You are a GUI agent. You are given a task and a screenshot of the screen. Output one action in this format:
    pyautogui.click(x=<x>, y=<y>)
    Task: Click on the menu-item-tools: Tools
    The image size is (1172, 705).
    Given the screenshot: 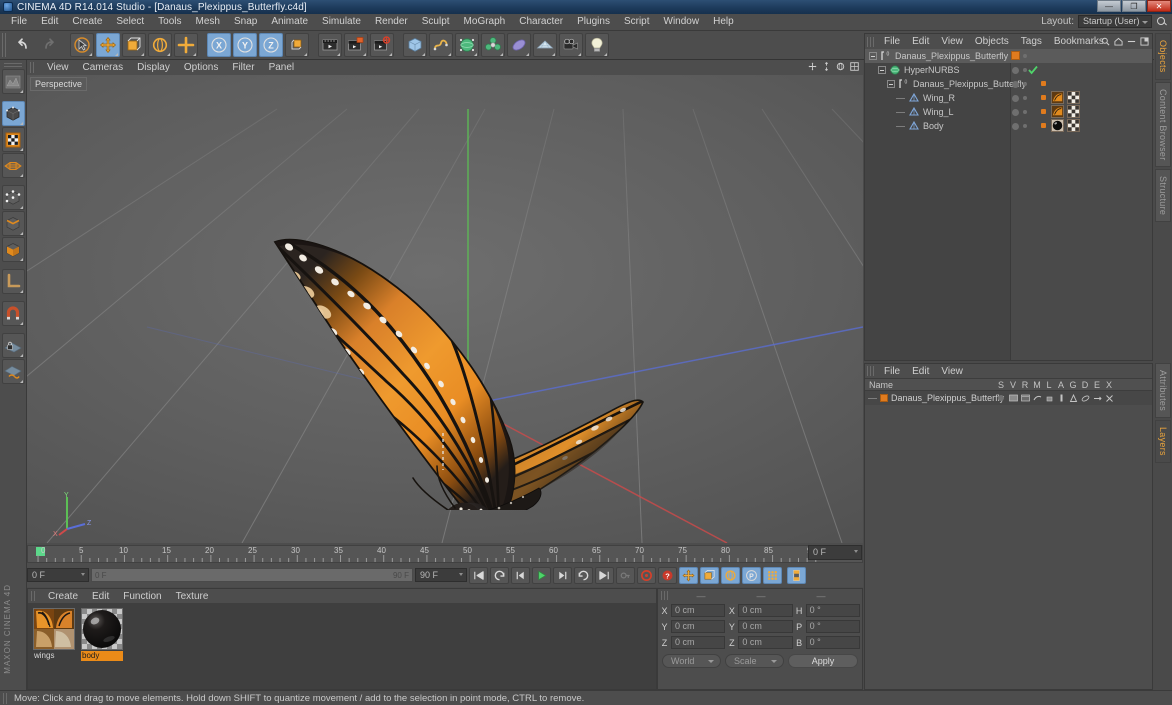 What is the action you would take?
    pyautogui.click(x=169, y=22)
    